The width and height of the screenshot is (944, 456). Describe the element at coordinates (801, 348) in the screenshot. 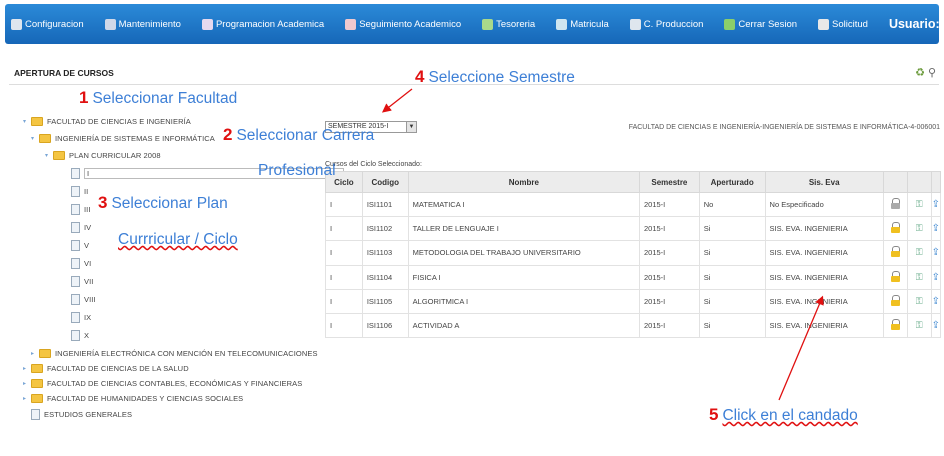

I see `arrow-5-line` at that location.